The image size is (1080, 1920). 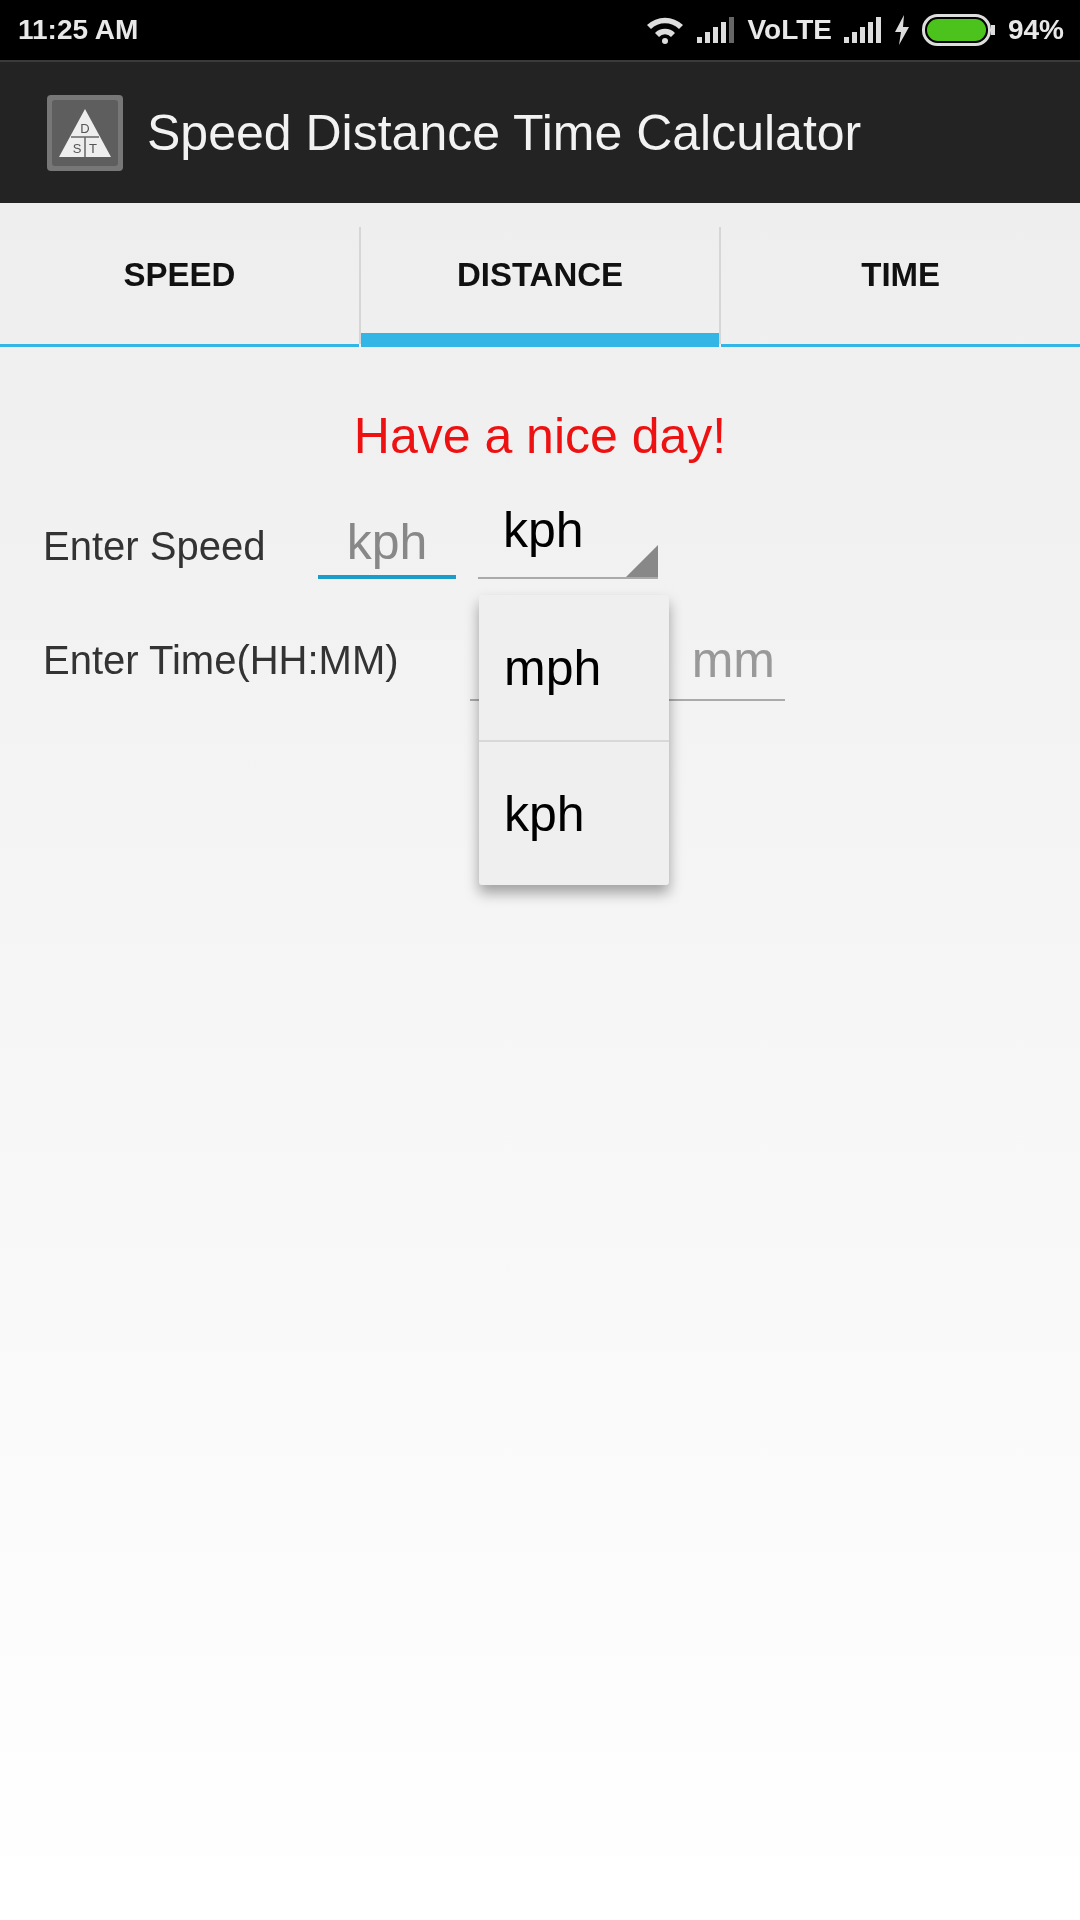 I want to click on greeting-message: Have a nice day!, so click(x=540, y=436).